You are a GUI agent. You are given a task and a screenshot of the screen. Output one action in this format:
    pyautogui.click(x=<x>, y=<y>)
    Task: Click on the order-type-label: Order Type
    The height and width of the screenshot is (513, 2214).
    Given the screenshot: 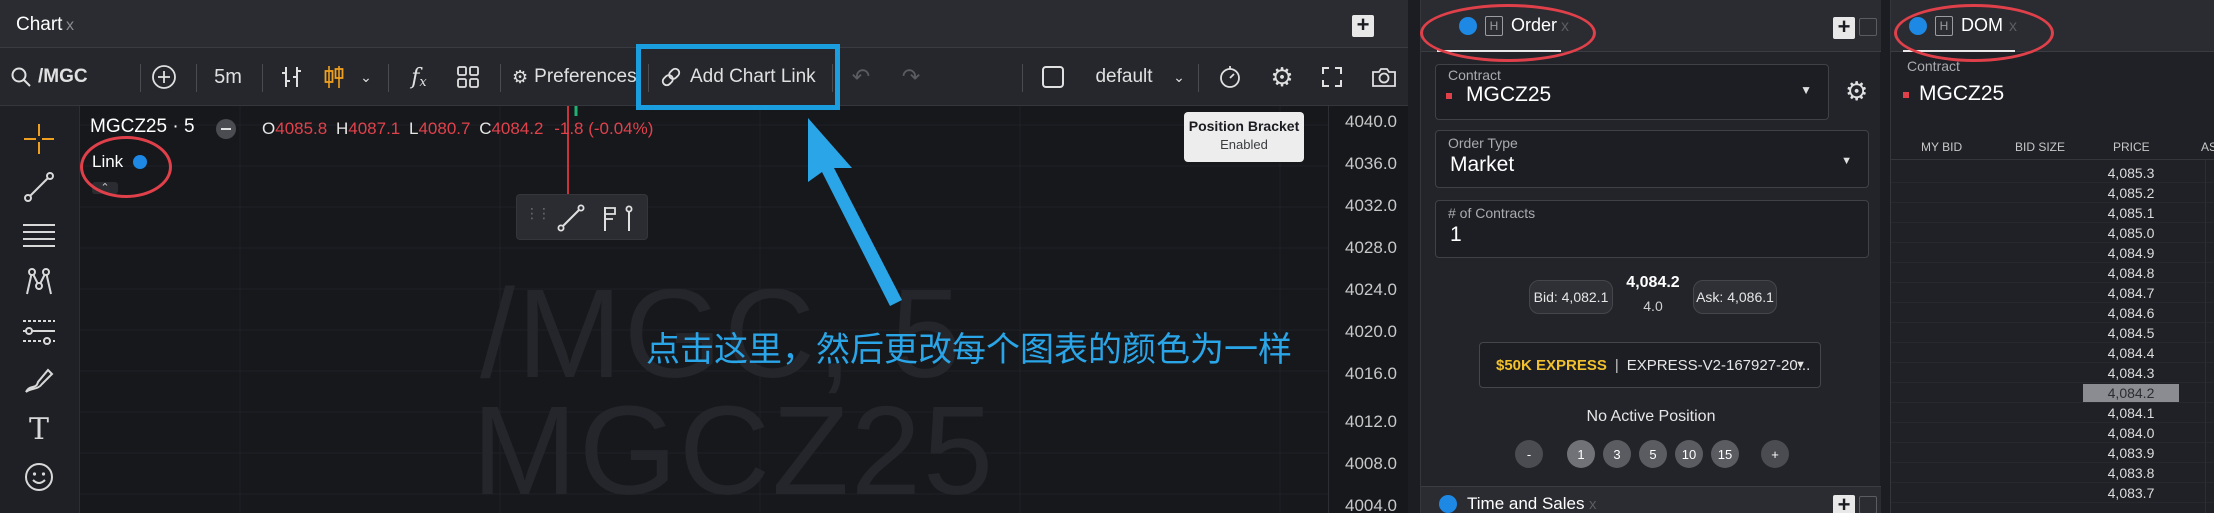 What is the action you would take?
    pyautogui.click(x=1483, y=143)
    